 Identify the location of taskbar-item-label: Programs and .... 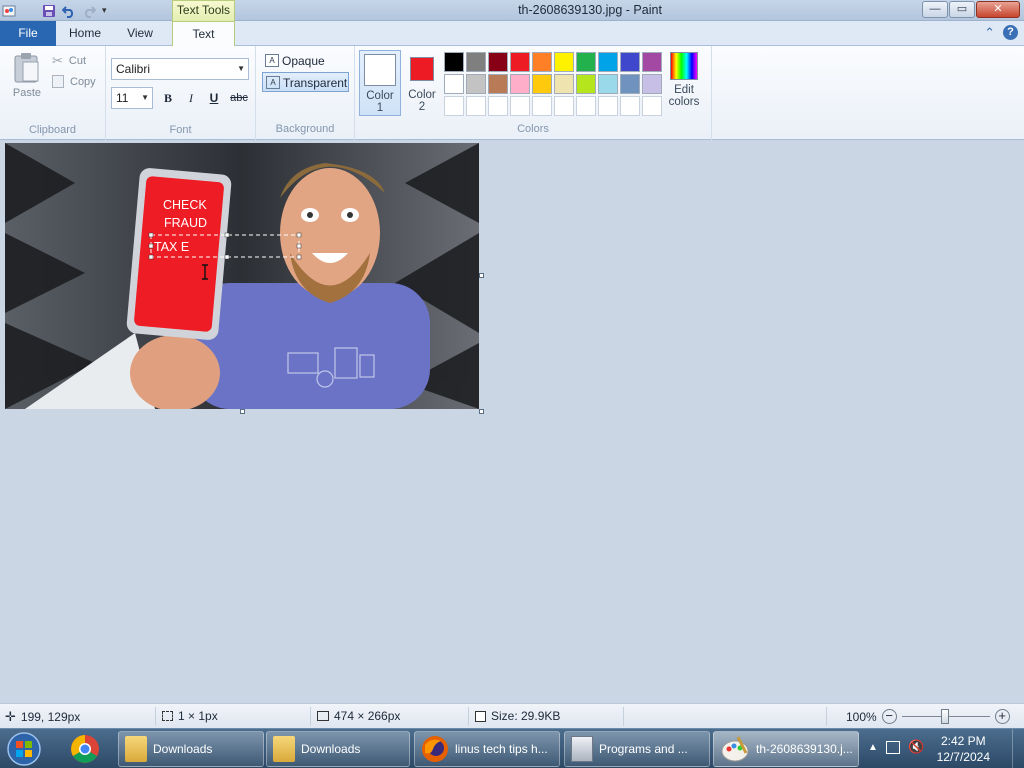
(643, 749).